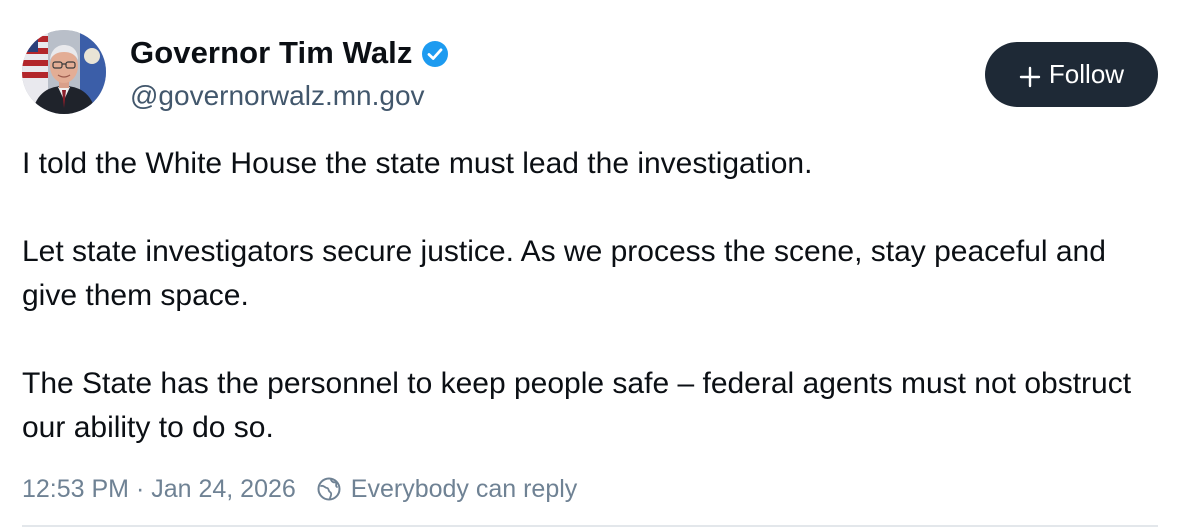 Image resolution: width=1192 pixels, height=532 pixels. I want to click on divider, so click(590, 526).